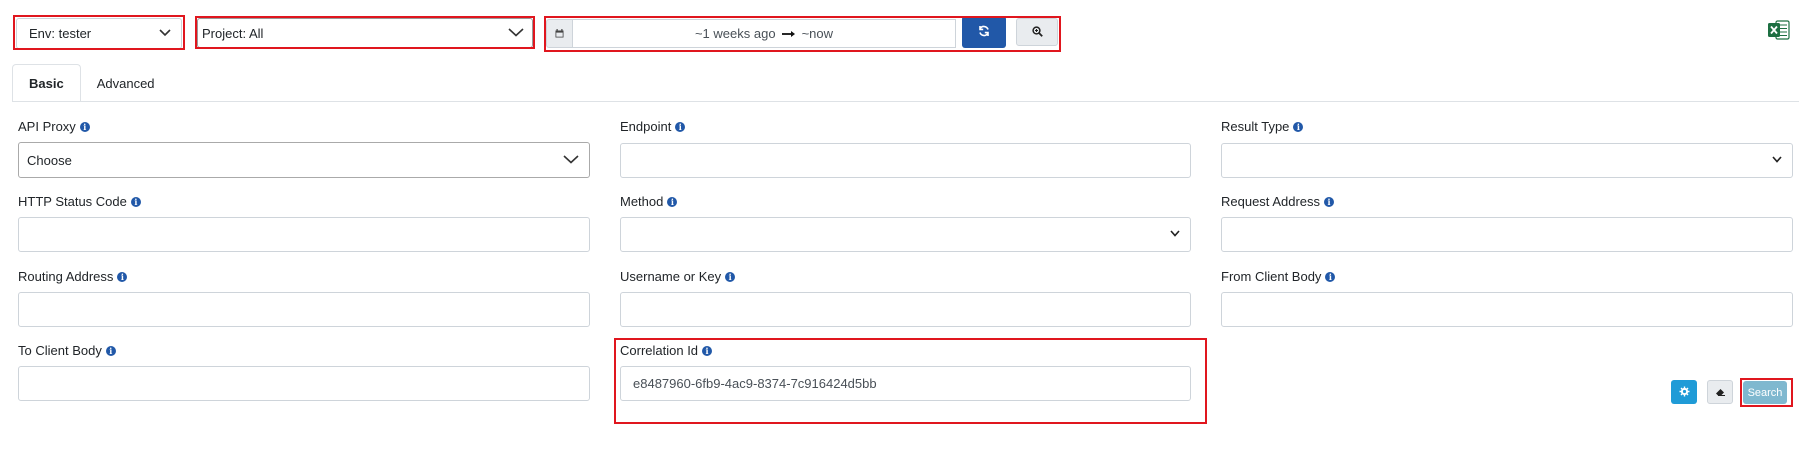 The height and width of the screenshot is (451, 1811). I want to click on to-client-body-label: To Client Body i, so click(67, 350).